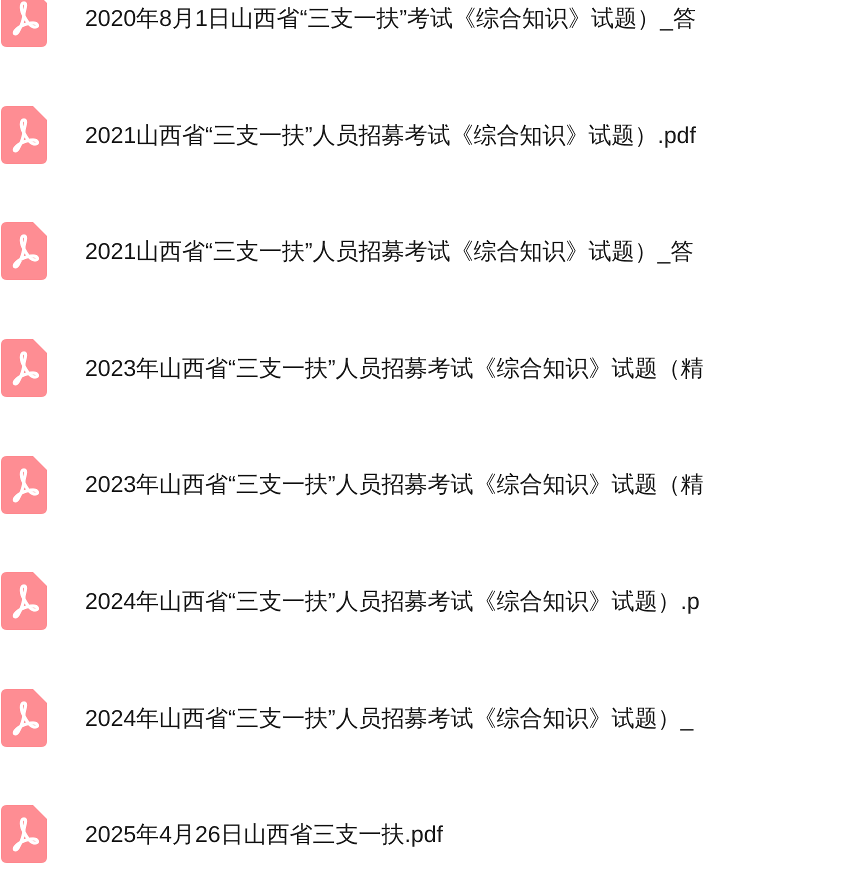  What do you see at coordinates (264, 834) in the screenshot?
I see `file-name: 2025年4月26日山西省三支一扶.pdf` at bounding box center [264, 834].